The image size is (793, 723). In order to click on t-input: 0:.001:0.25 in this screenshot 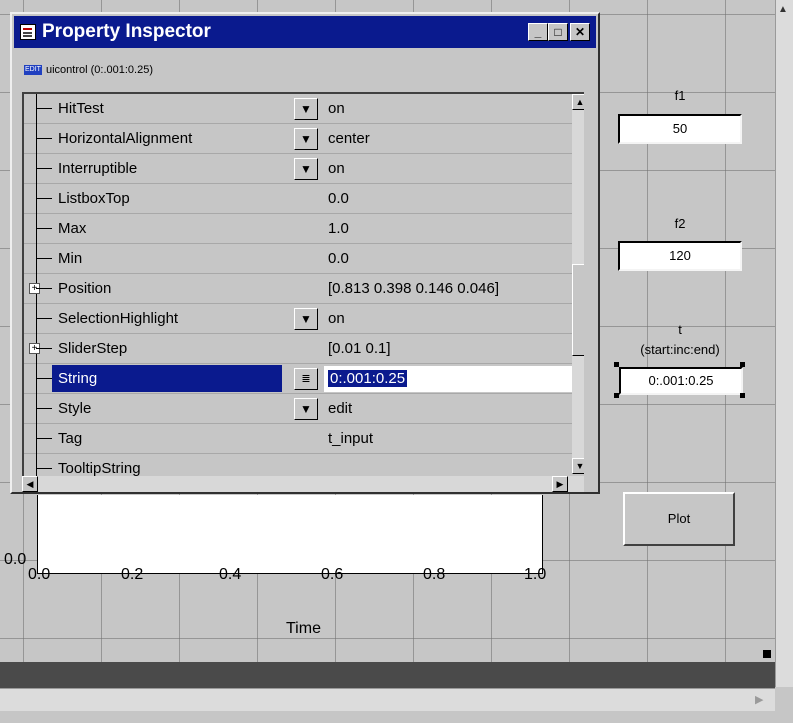, I will do `click(681, 381)`.